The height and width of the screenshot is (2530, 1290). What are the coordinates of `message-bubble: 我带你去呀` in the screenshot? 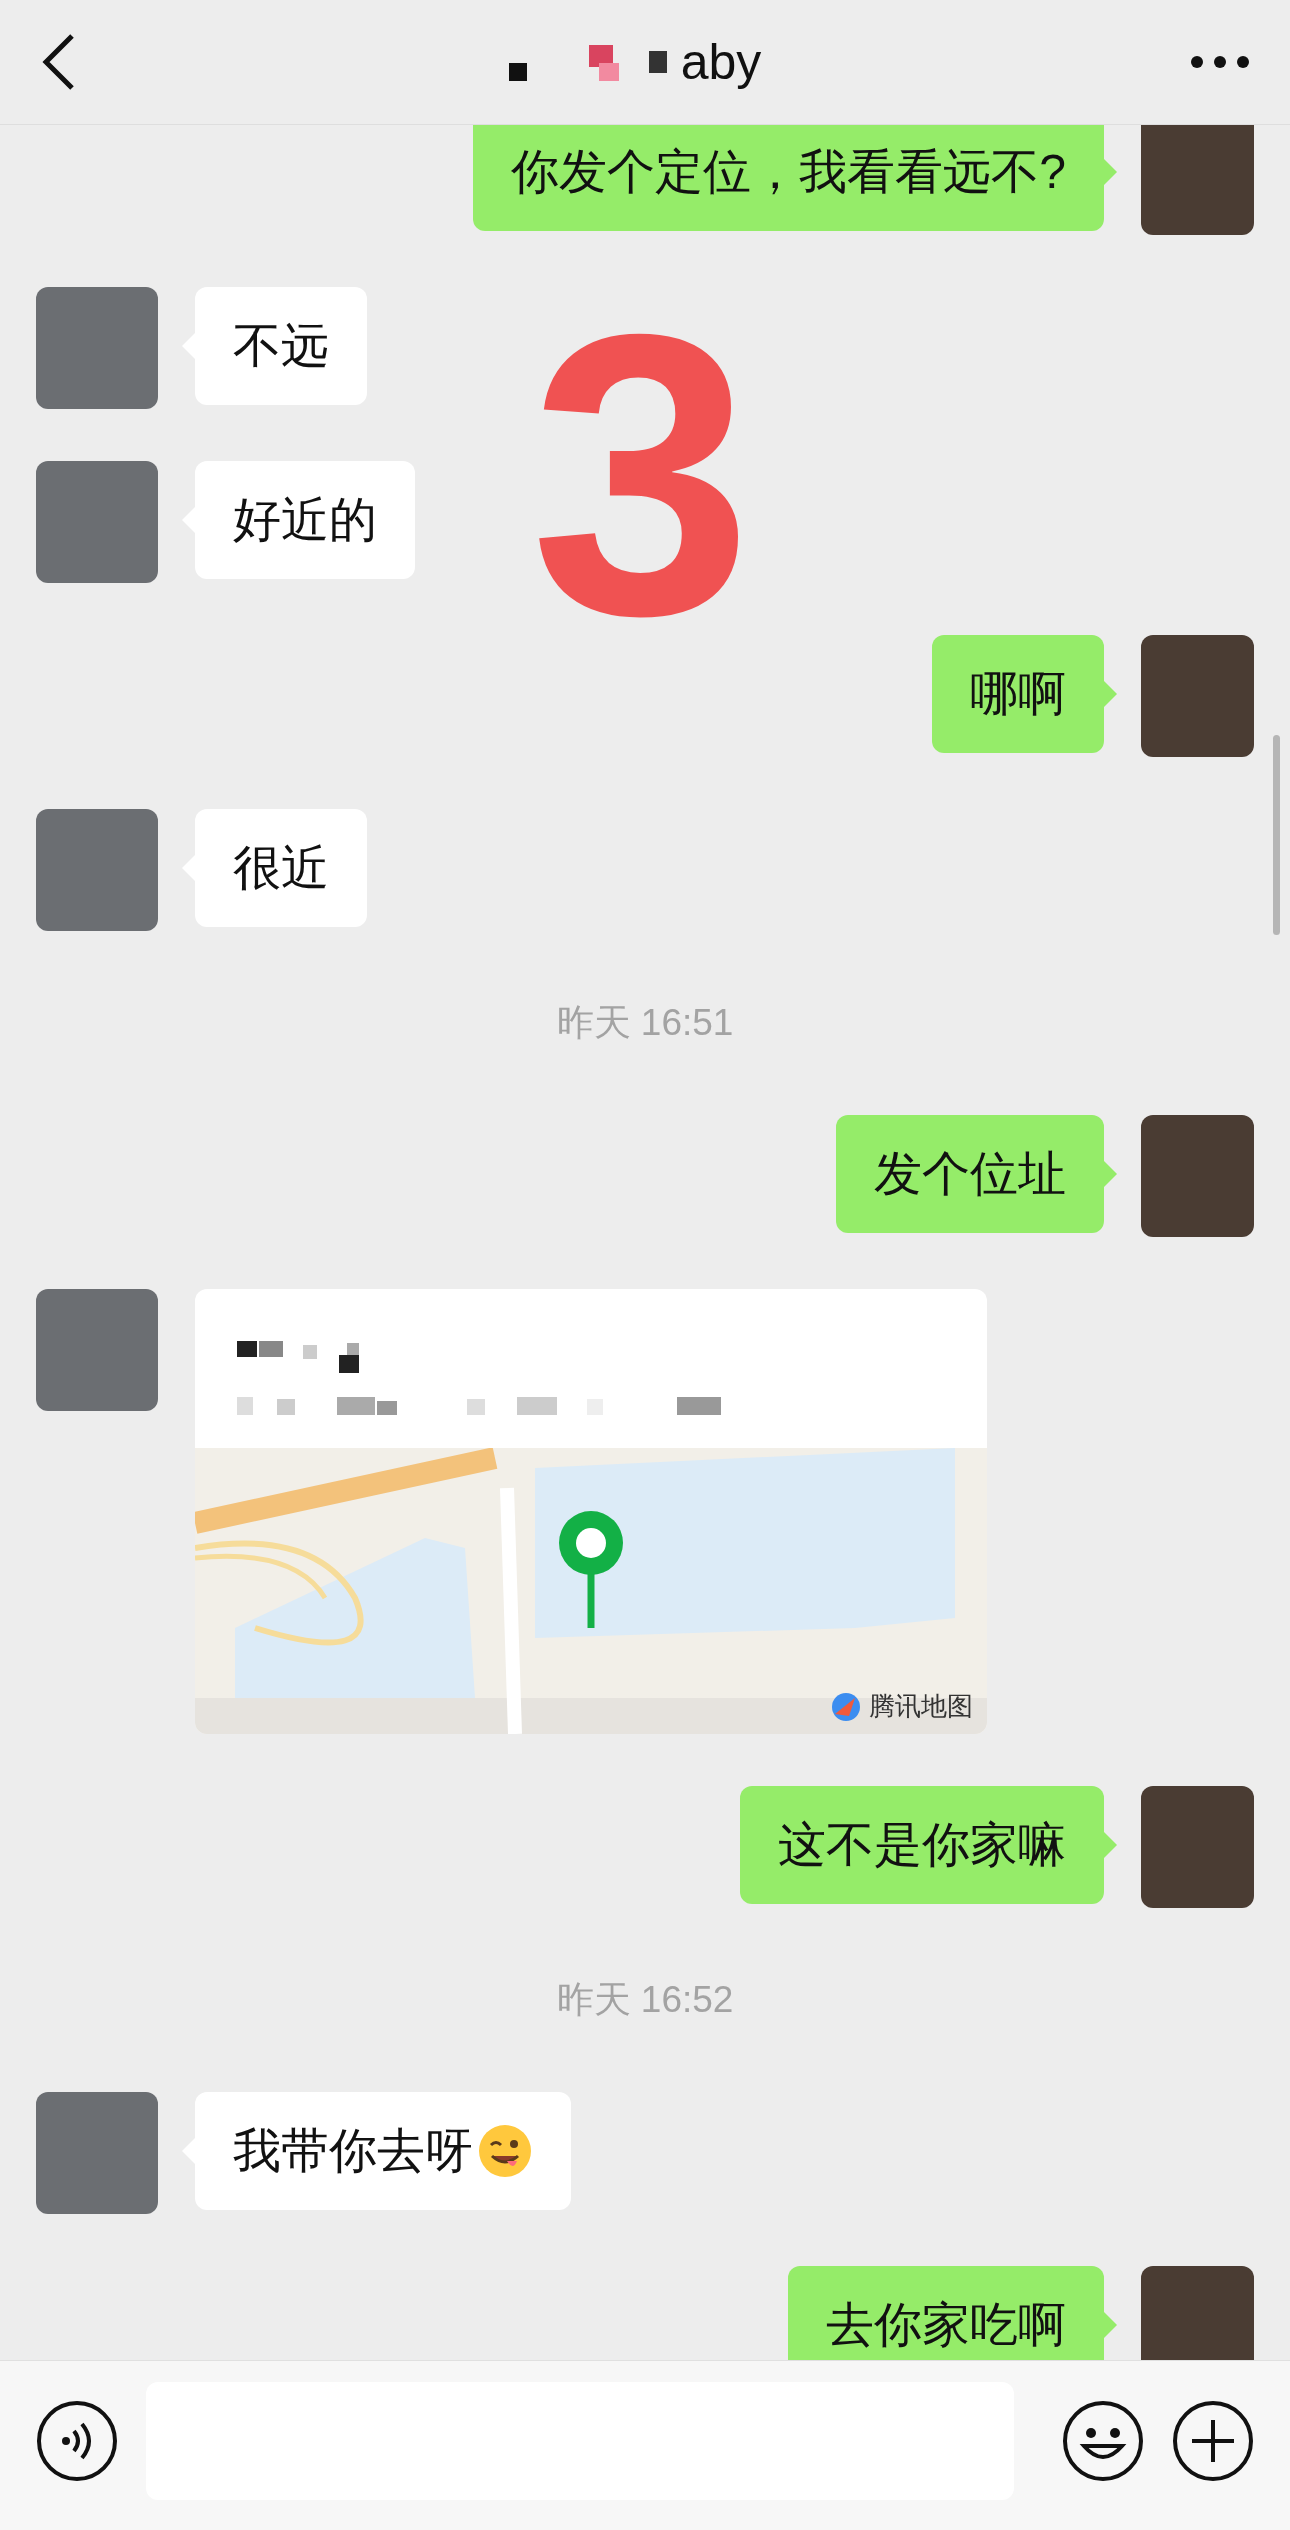 It's located at (383, 2151).